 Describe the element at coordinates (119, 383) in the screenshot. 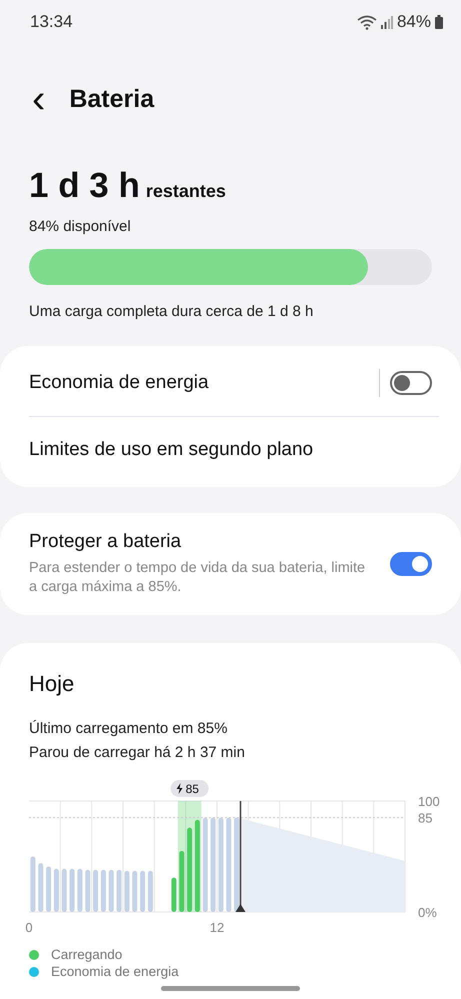

I see `setting-label: Economia de energia` at that location.